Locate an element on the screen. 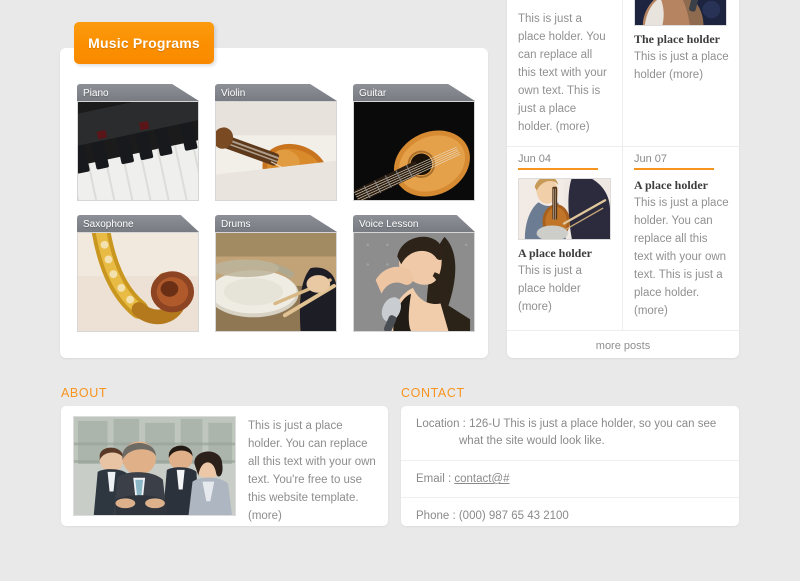  program-card-drums: Drums is located at coordinates (276, 273).